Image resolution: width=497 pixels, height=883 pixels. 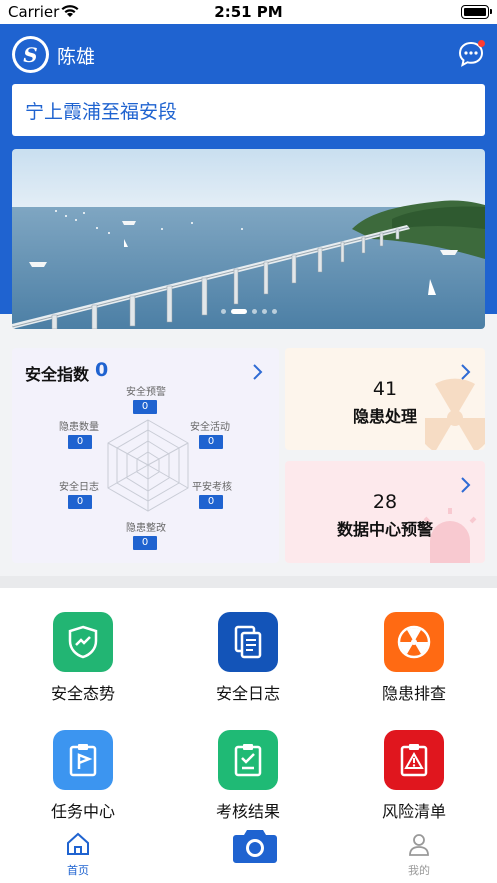 What do you see at coordinates (83, 760) in the screenshot?
I see `clipboard-flag-icon` at bounding box center [83, 760].